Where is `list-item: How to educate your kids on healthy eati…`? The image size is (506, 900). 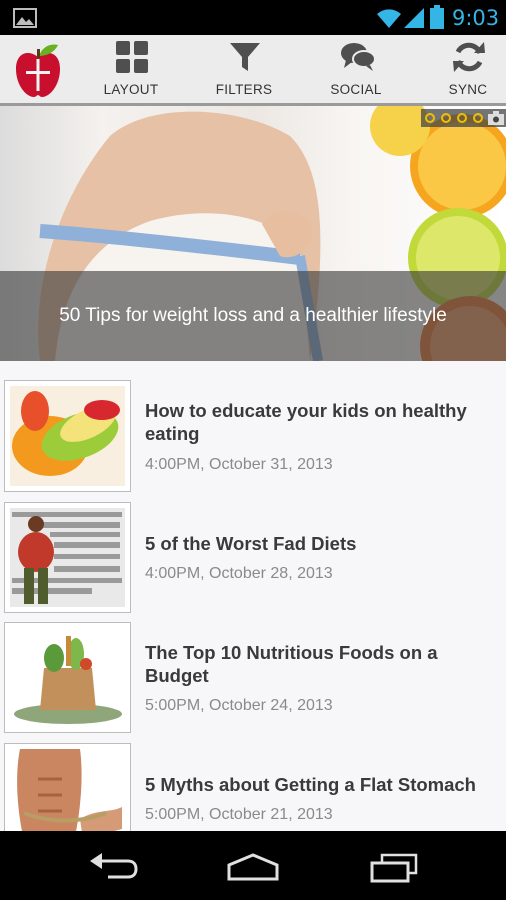
list-item: How to educate your kids on healthy eati… is located at coordinates (253, 426).